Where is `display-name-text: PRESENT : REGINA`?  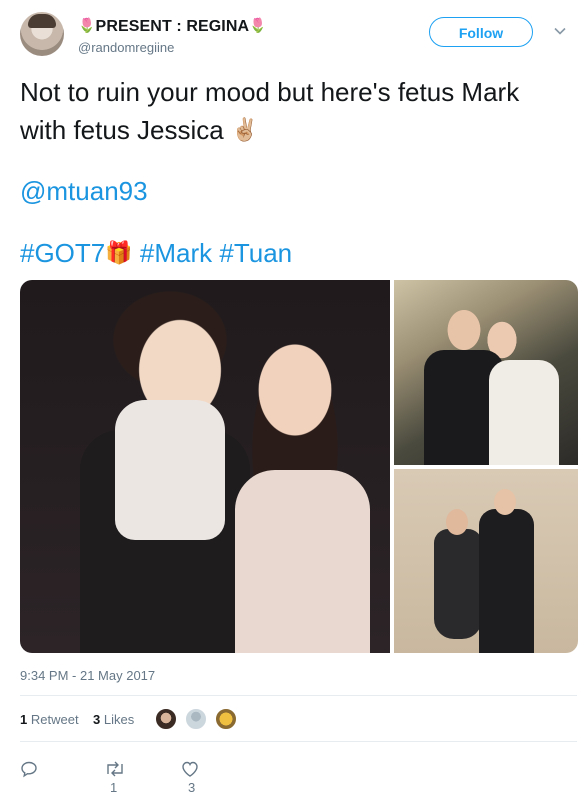 display-name-text: PRESENT : REGINA is located at coordinates (172, 26).